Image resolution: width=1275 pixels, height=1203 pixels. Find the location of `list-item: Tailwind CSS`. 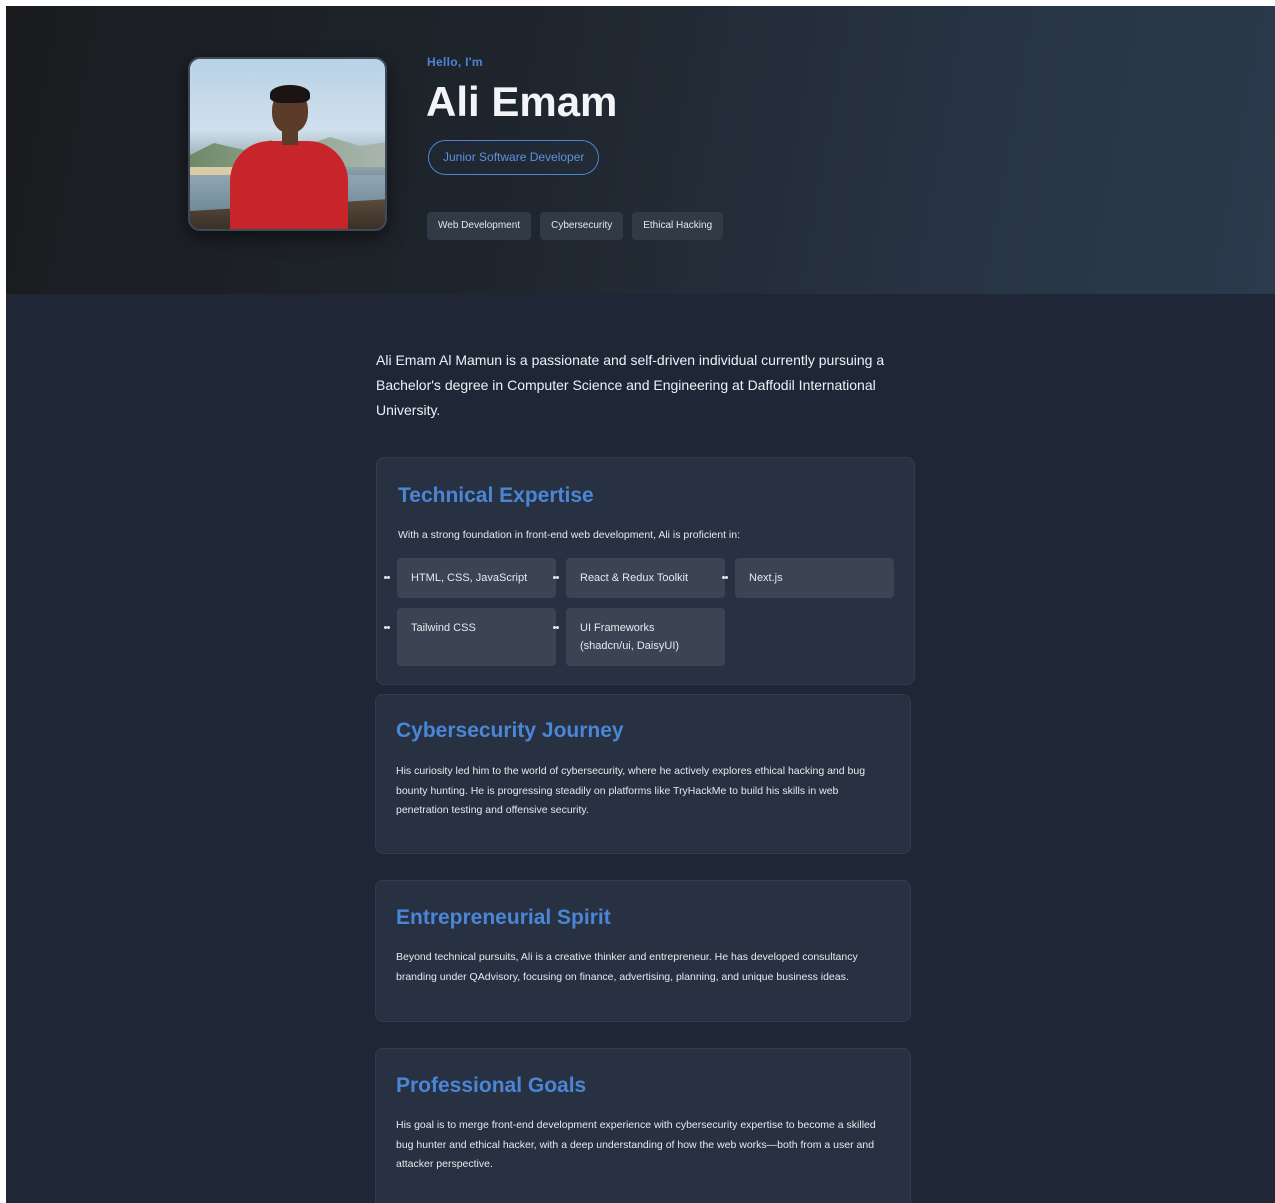

list-item: Tailwind CSS is located at coordinates (471, 637).